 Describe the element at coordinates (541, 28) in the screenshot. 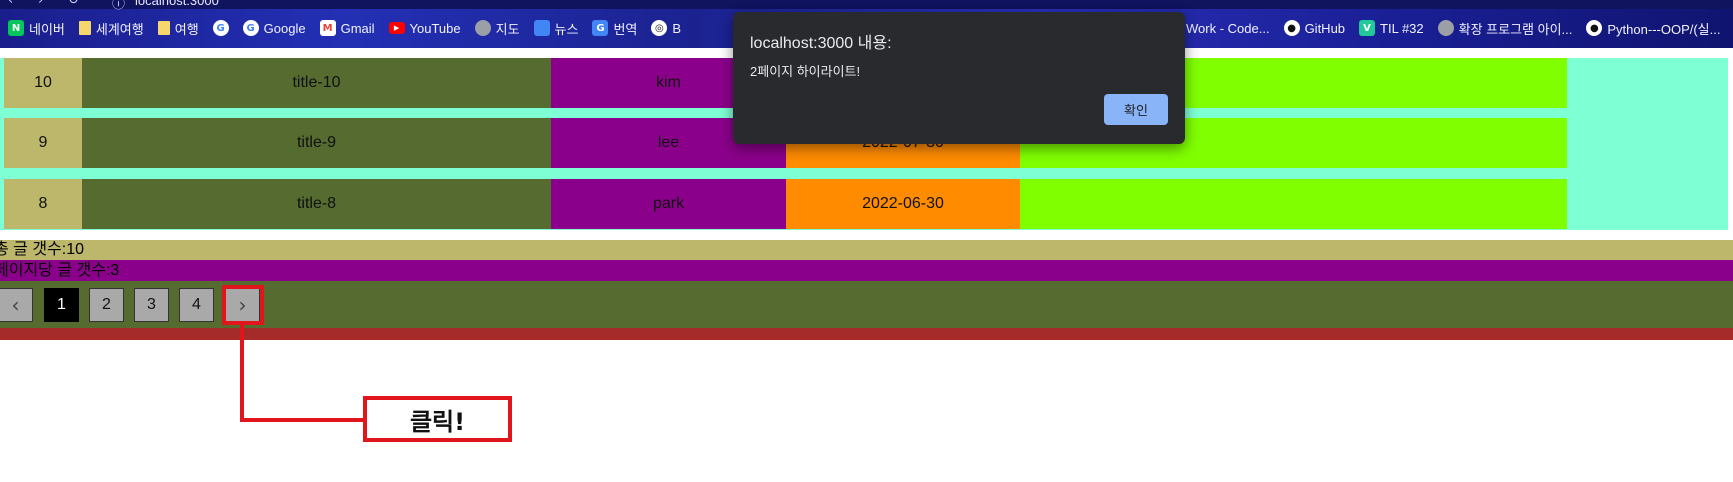

I see `news-icon` at that location.